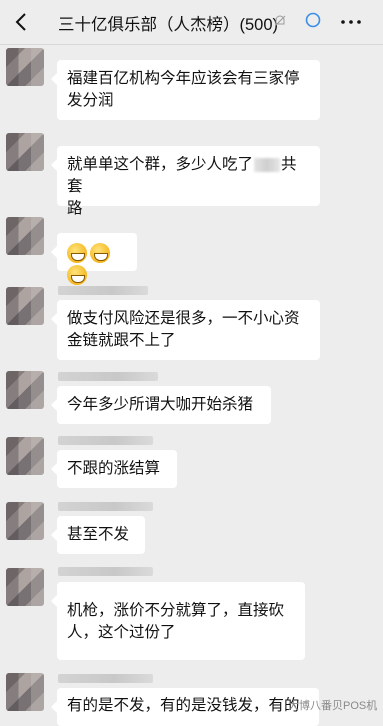  I want to click on message-bubble: 甚至不发, so click(98, 535).